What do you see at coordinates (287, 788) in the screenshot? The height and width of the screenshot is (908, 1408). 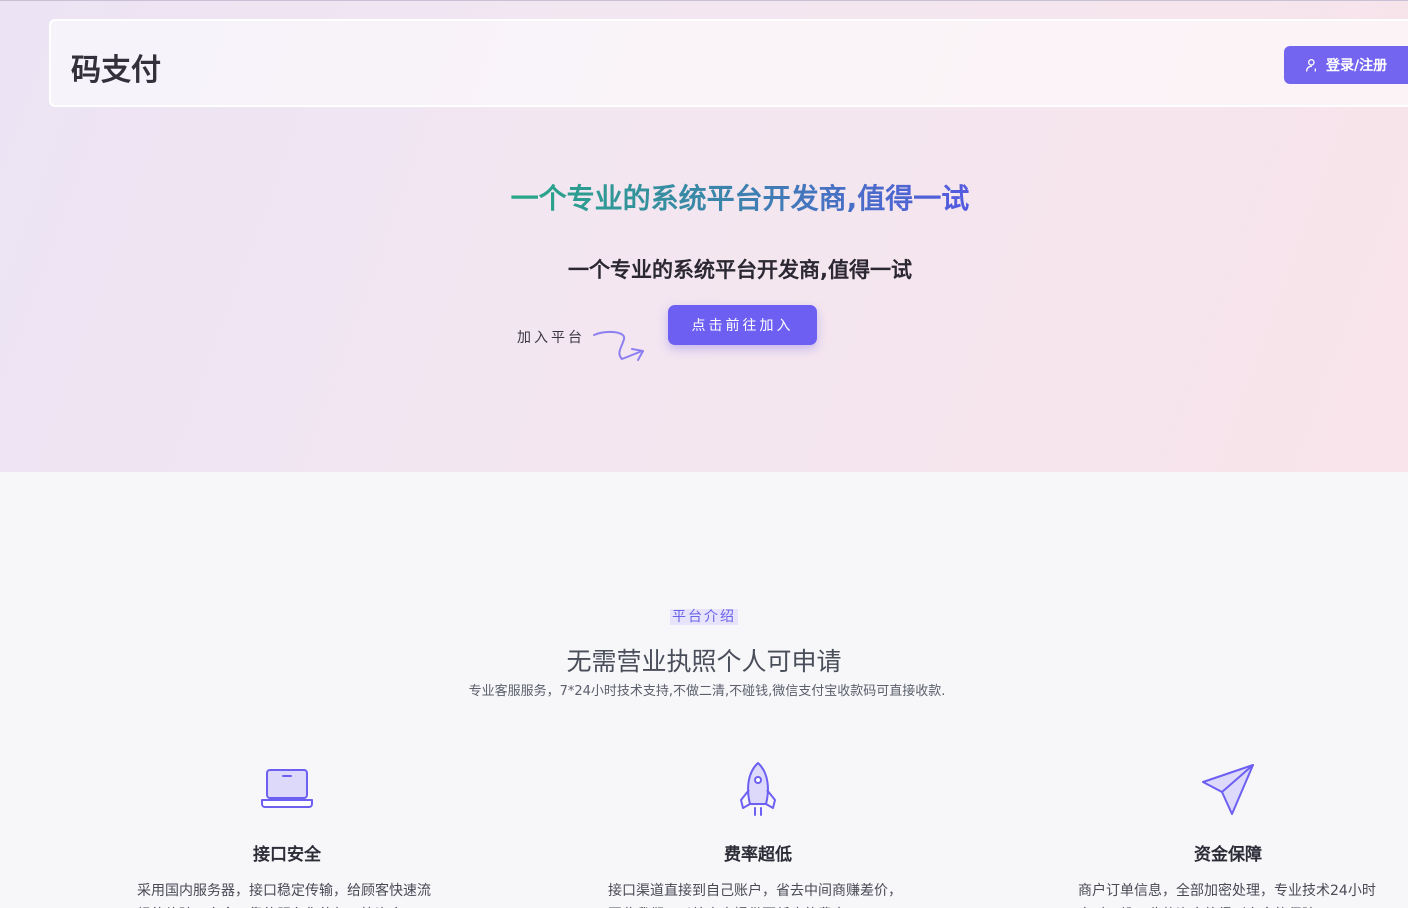 I see `laptop-icon` at bounding box center [287, 788].